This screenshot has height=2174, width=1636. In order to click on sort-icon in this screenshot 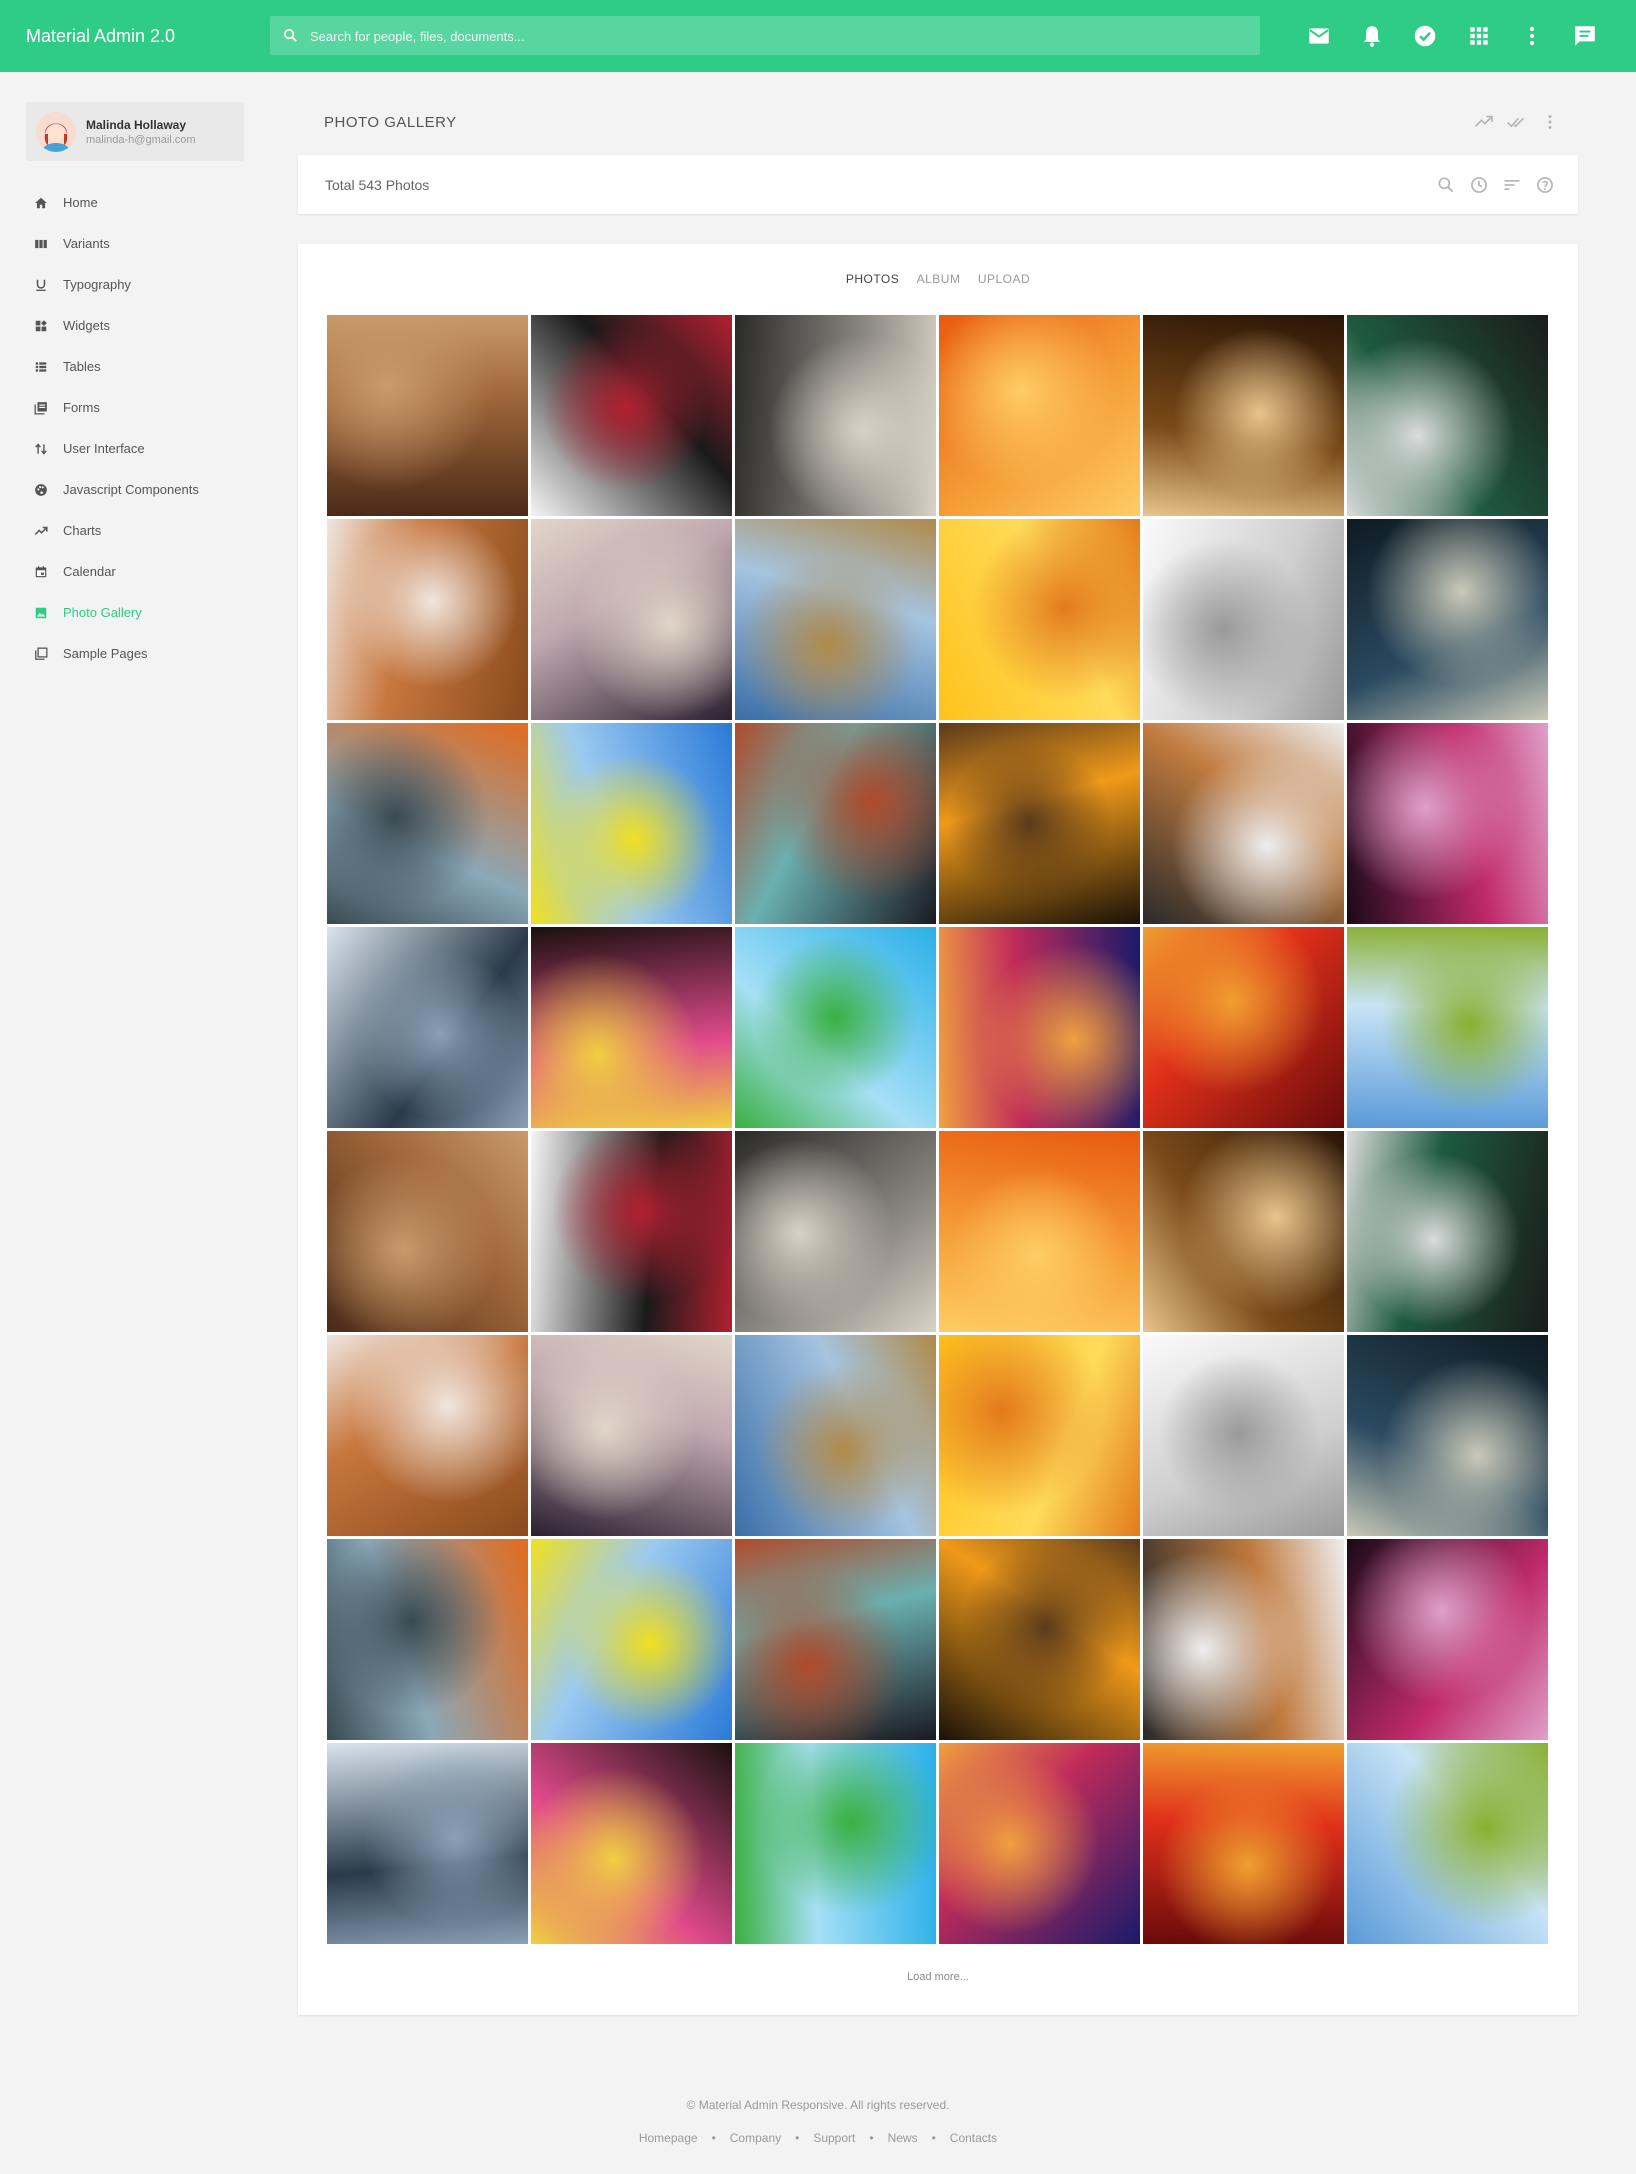, I will do `click(1512, 185)`.